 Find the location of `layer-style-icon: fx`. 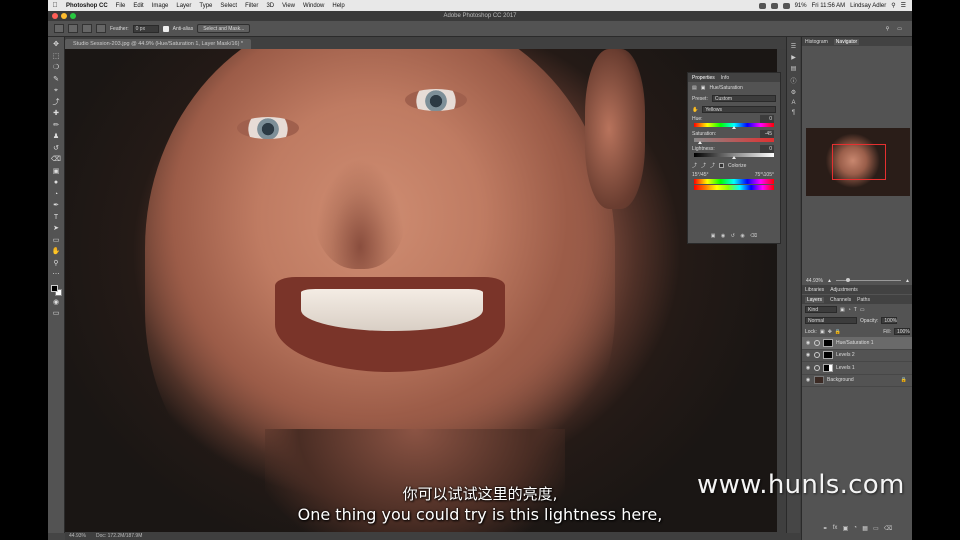

layer-style-icon: fx is located at coordinates (835, 528).